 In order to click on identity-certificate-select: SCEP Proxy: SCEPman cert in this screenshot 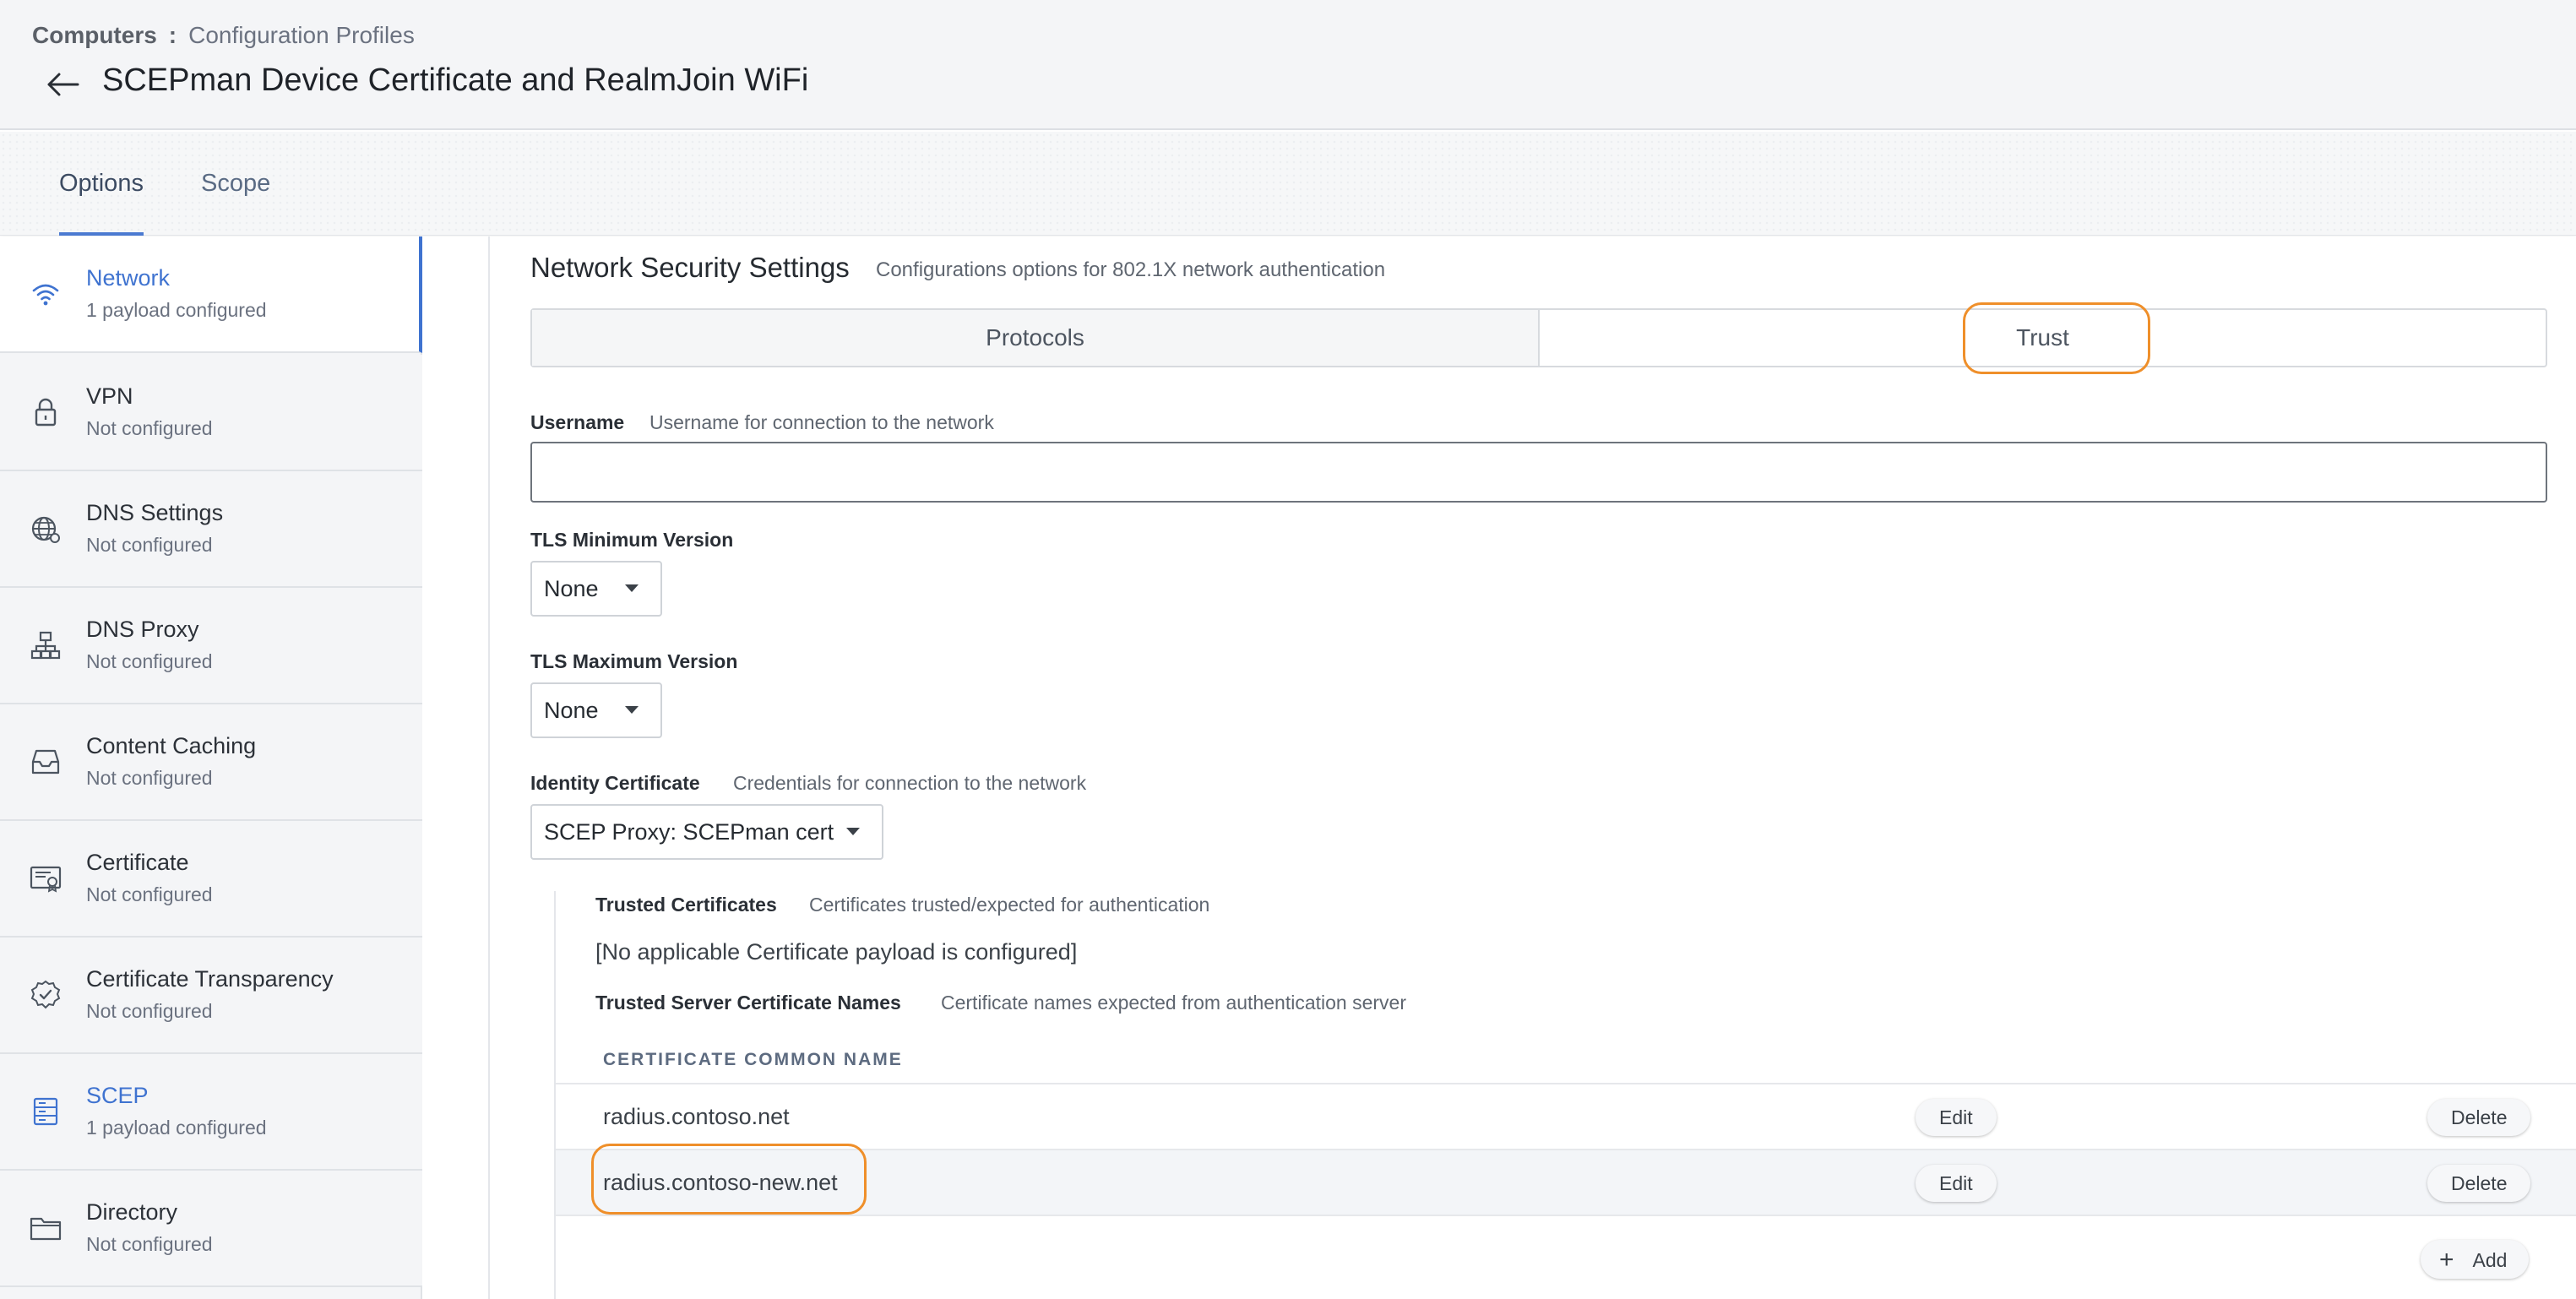, I will do `click(706, 832)`.